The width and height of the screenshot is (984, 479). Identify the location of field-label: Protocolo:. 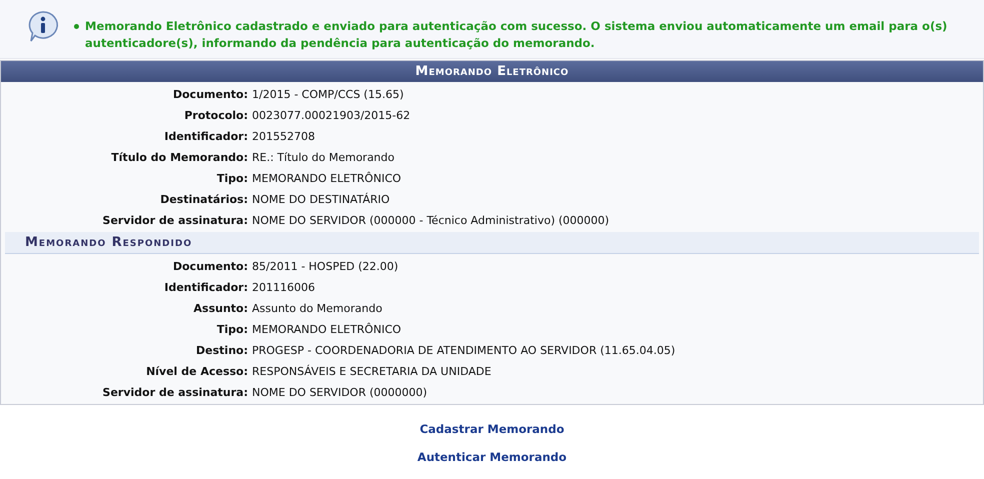
(216, 115).